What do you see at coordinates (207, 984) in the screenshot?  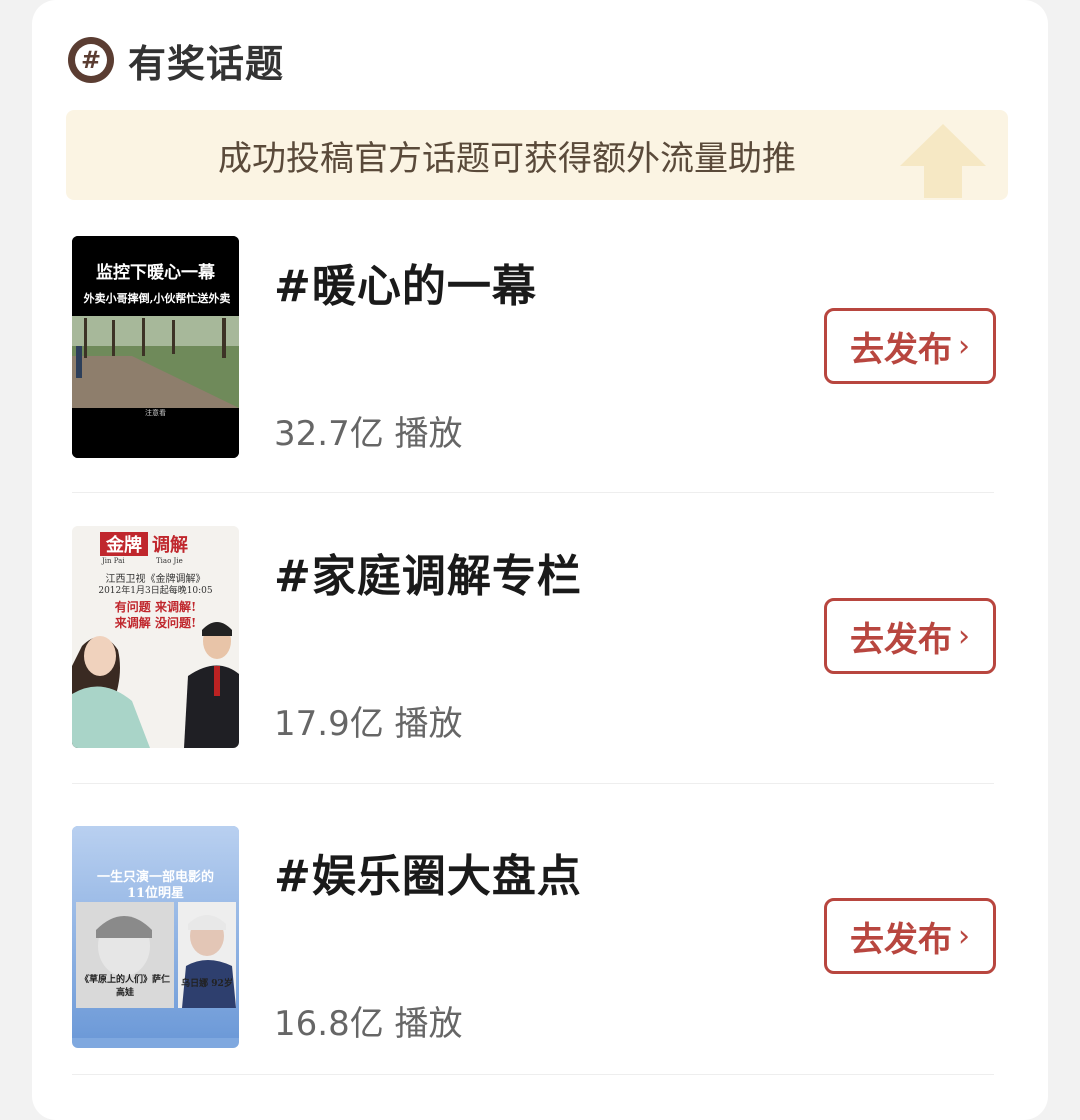 I see `thumb-caption-right: 乌日娜 92岁` at bounding box center [207, 984].